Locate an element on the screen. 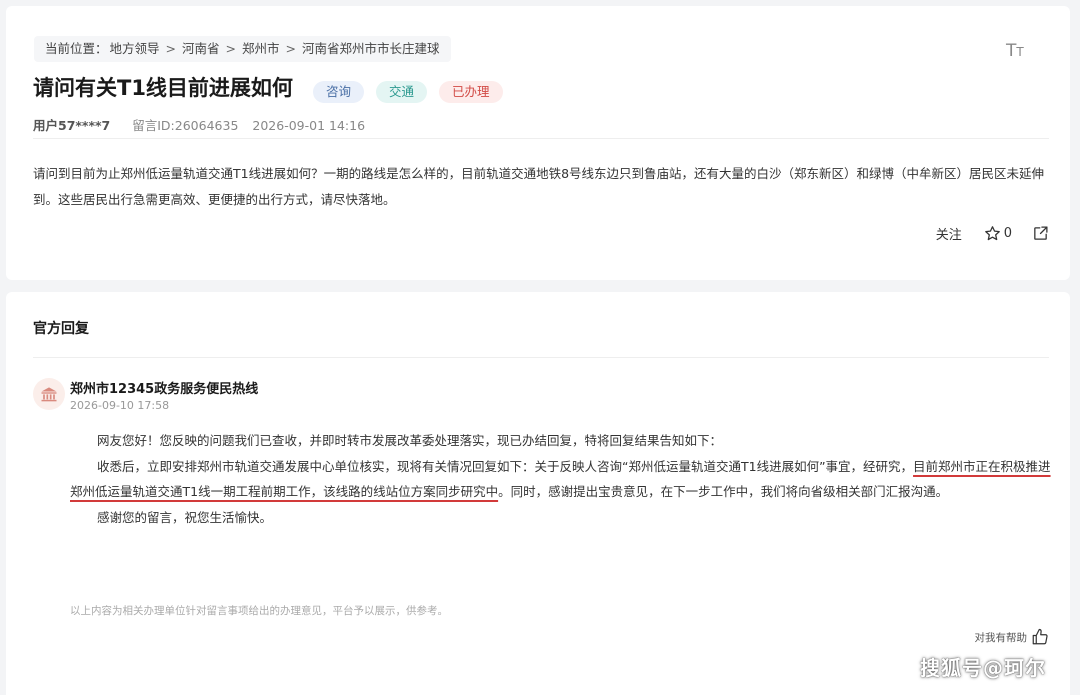 The image size is (1080, 695). action-bar: 关注 0 is located at coordinates (992, 233).